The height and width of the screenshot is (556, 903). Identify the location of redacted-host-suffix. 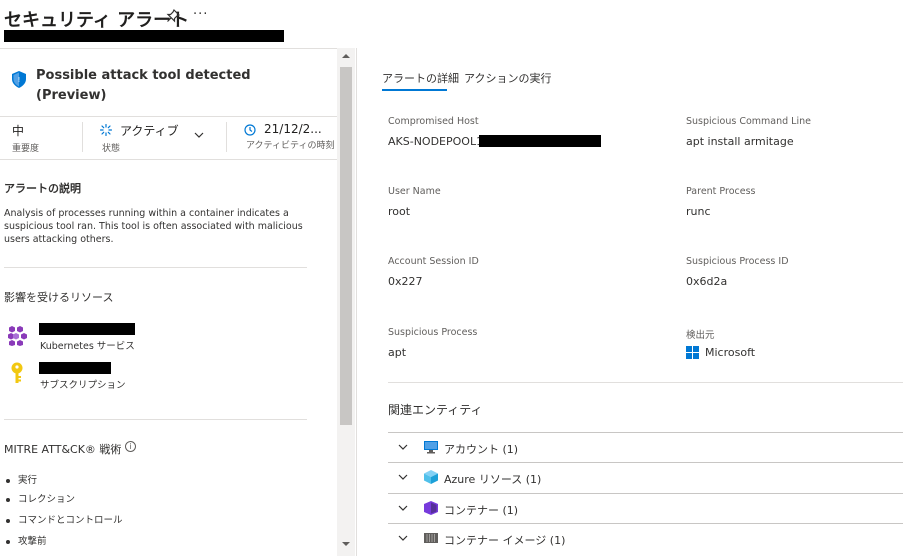
(540, 141).